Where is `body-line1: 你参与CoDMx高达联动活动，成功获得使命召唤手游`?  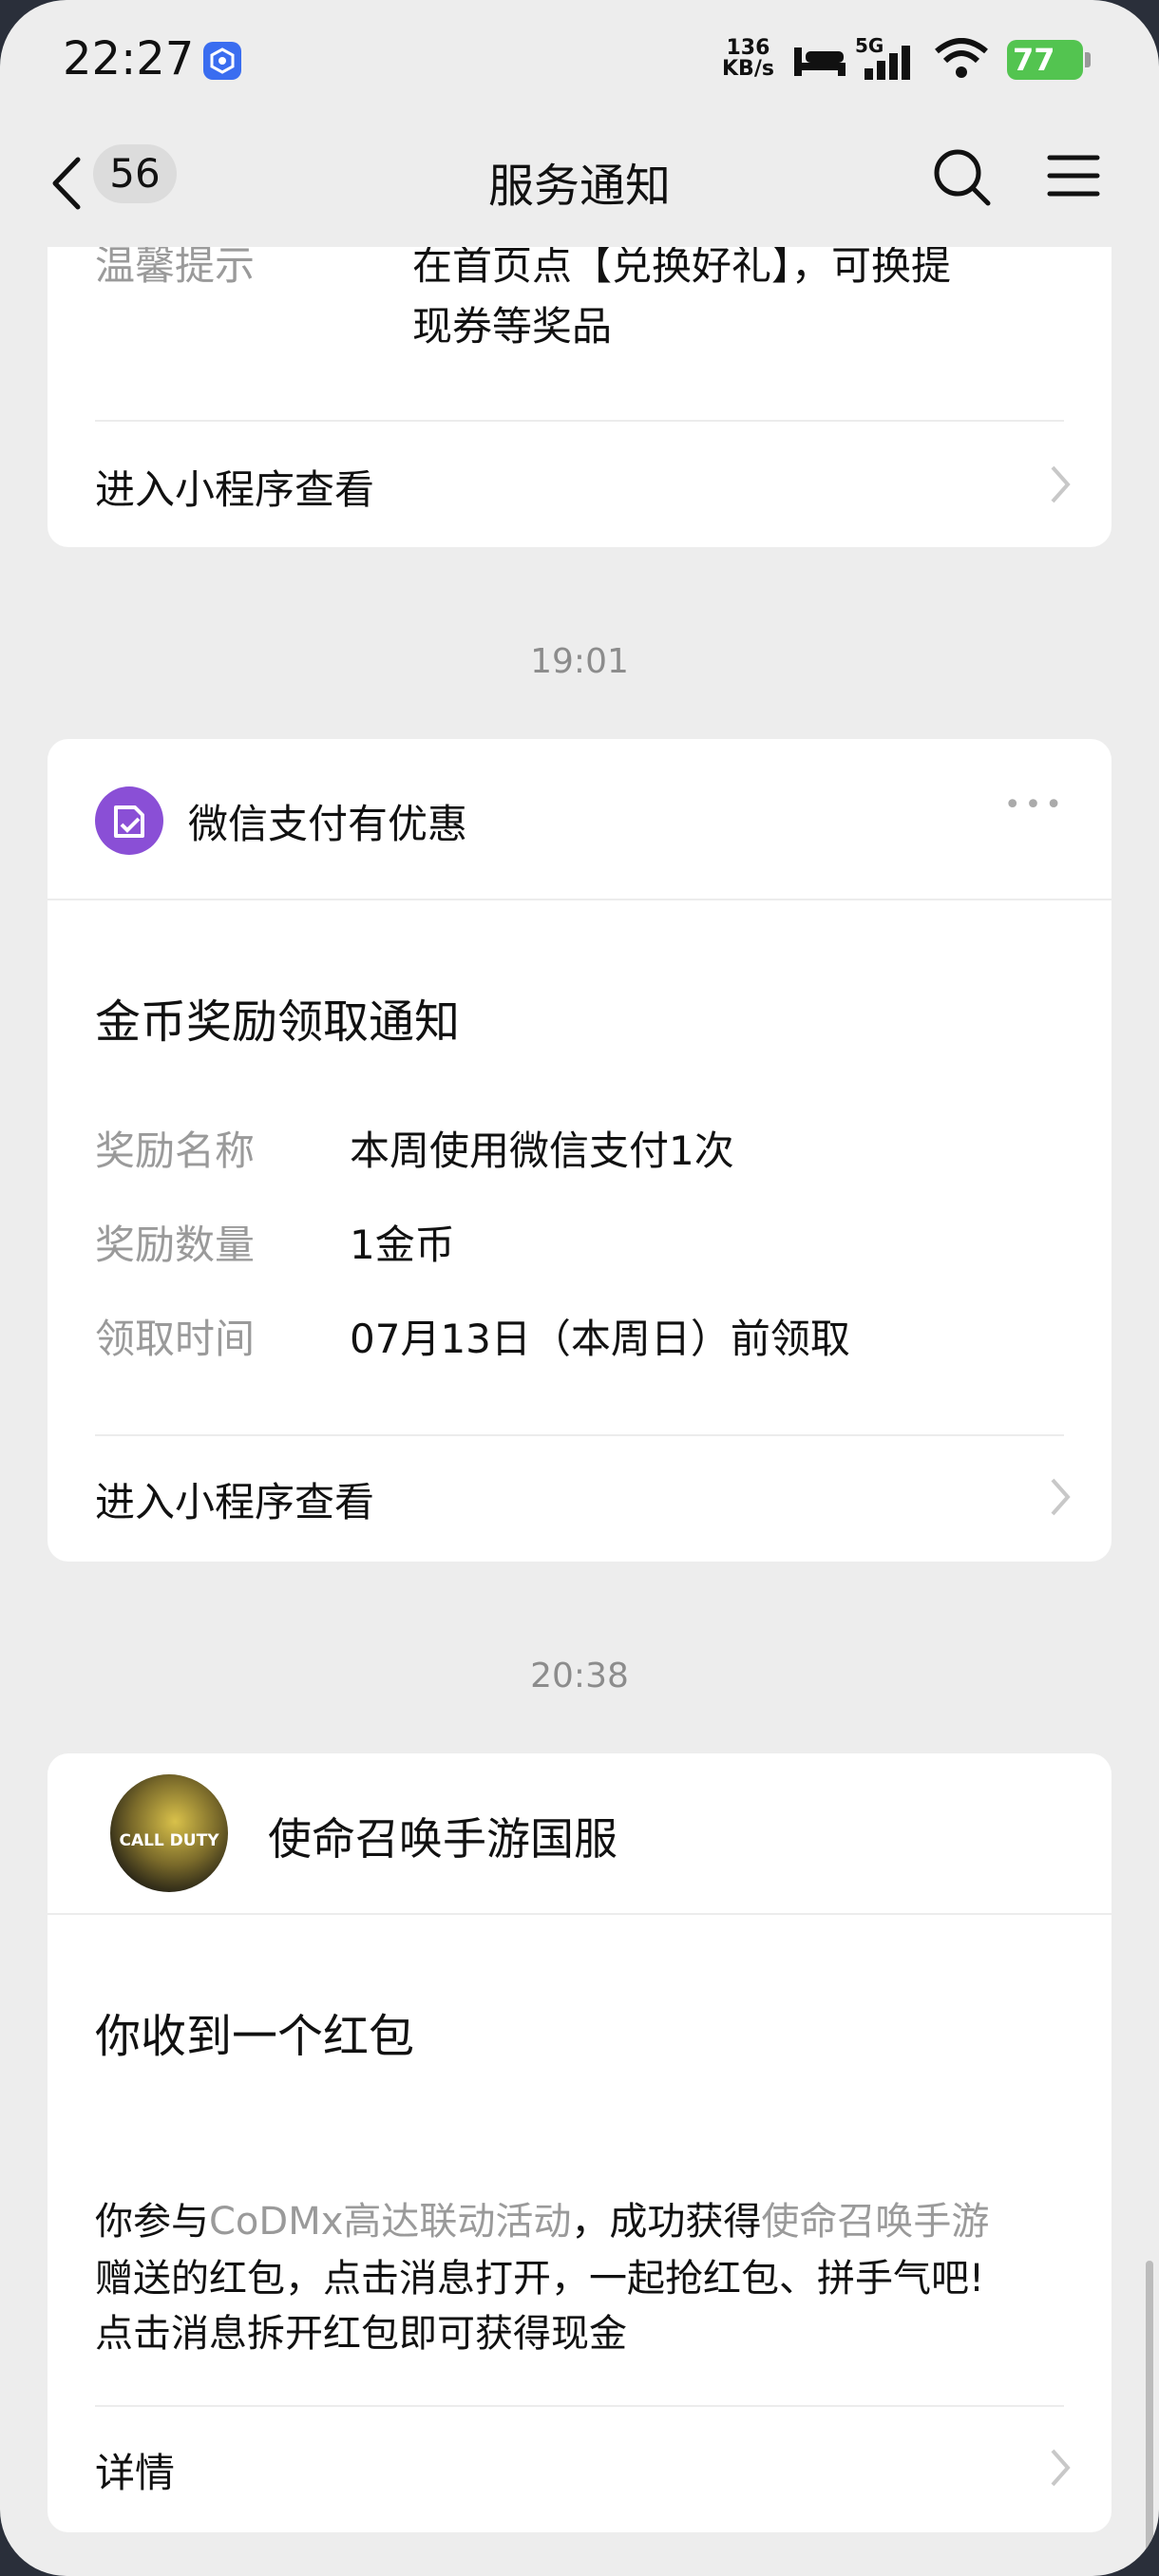 body-line1: 你参与CoDMx高达联动活动，成功获得使命召唤手游 is located at coordinates (542, 2217).